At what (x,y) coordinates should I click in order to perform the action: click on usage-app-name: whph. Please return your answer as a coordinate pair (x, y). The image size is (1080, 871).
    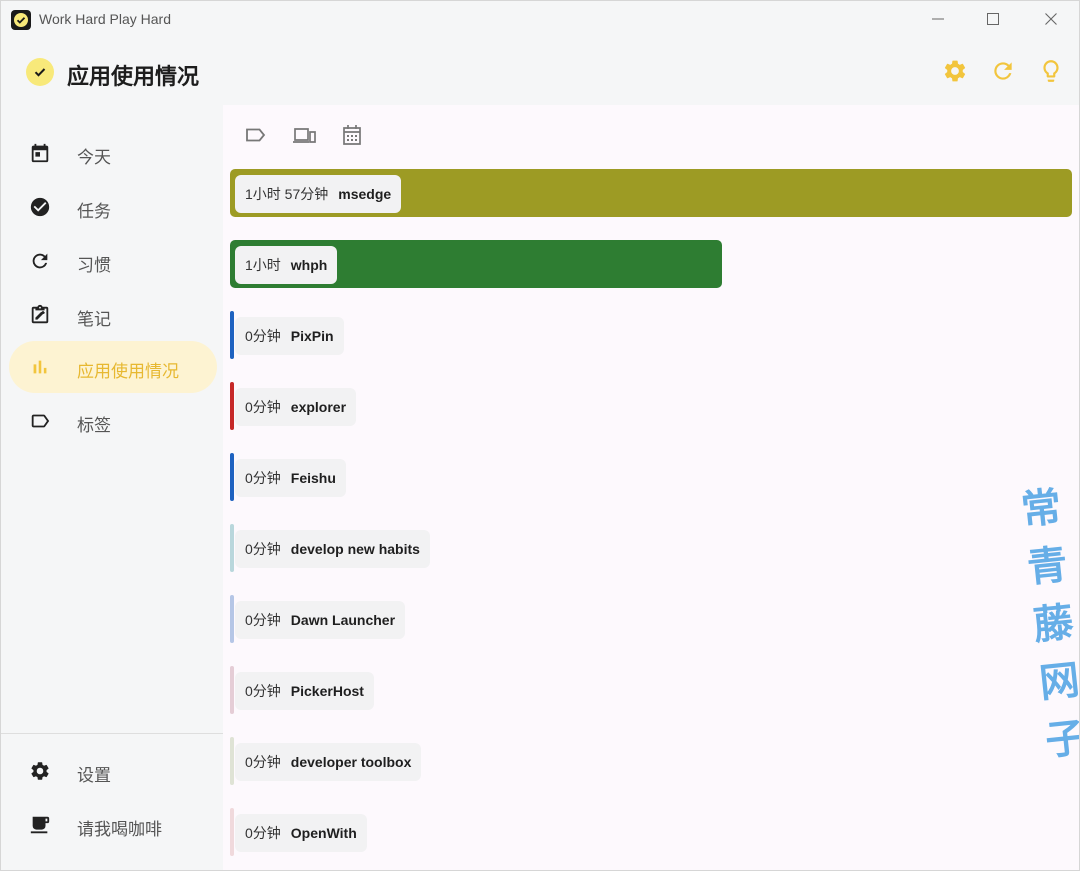
    Looking at the image, I should click on (309, 265).